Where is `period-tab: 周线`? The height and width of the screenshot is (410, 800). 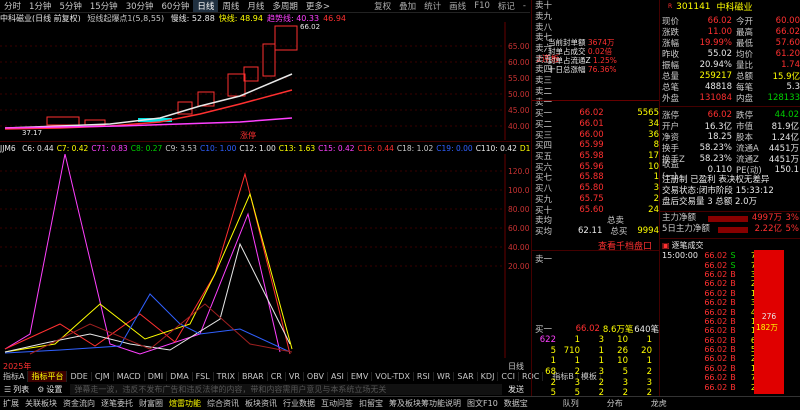 period-tab: 周线 is located at coordinates (230, 6).